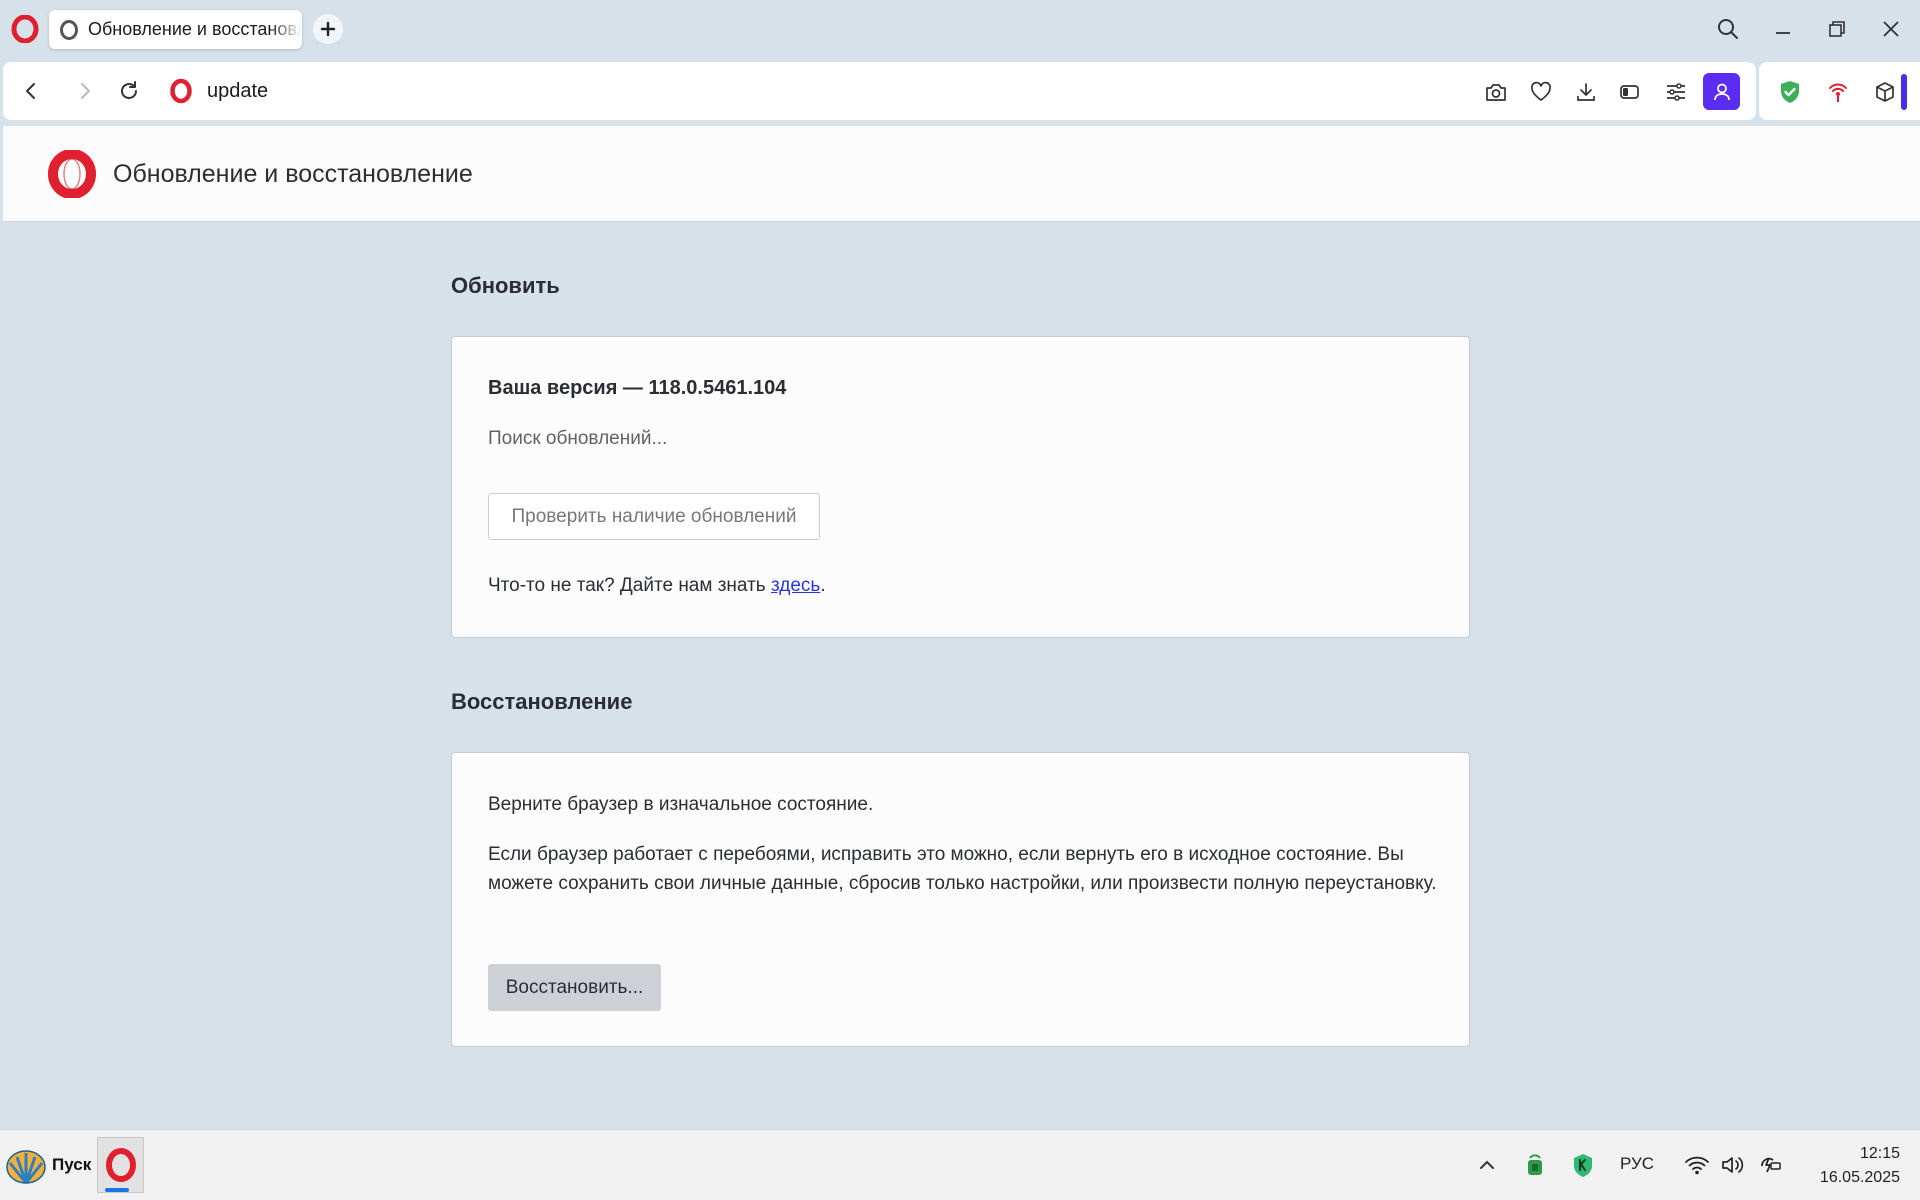 This screenshot has height=1200, width=1920. Describe the element at coordinates (1733, 1165) in the screenshot. I see `tray-volume-icon` at that location.